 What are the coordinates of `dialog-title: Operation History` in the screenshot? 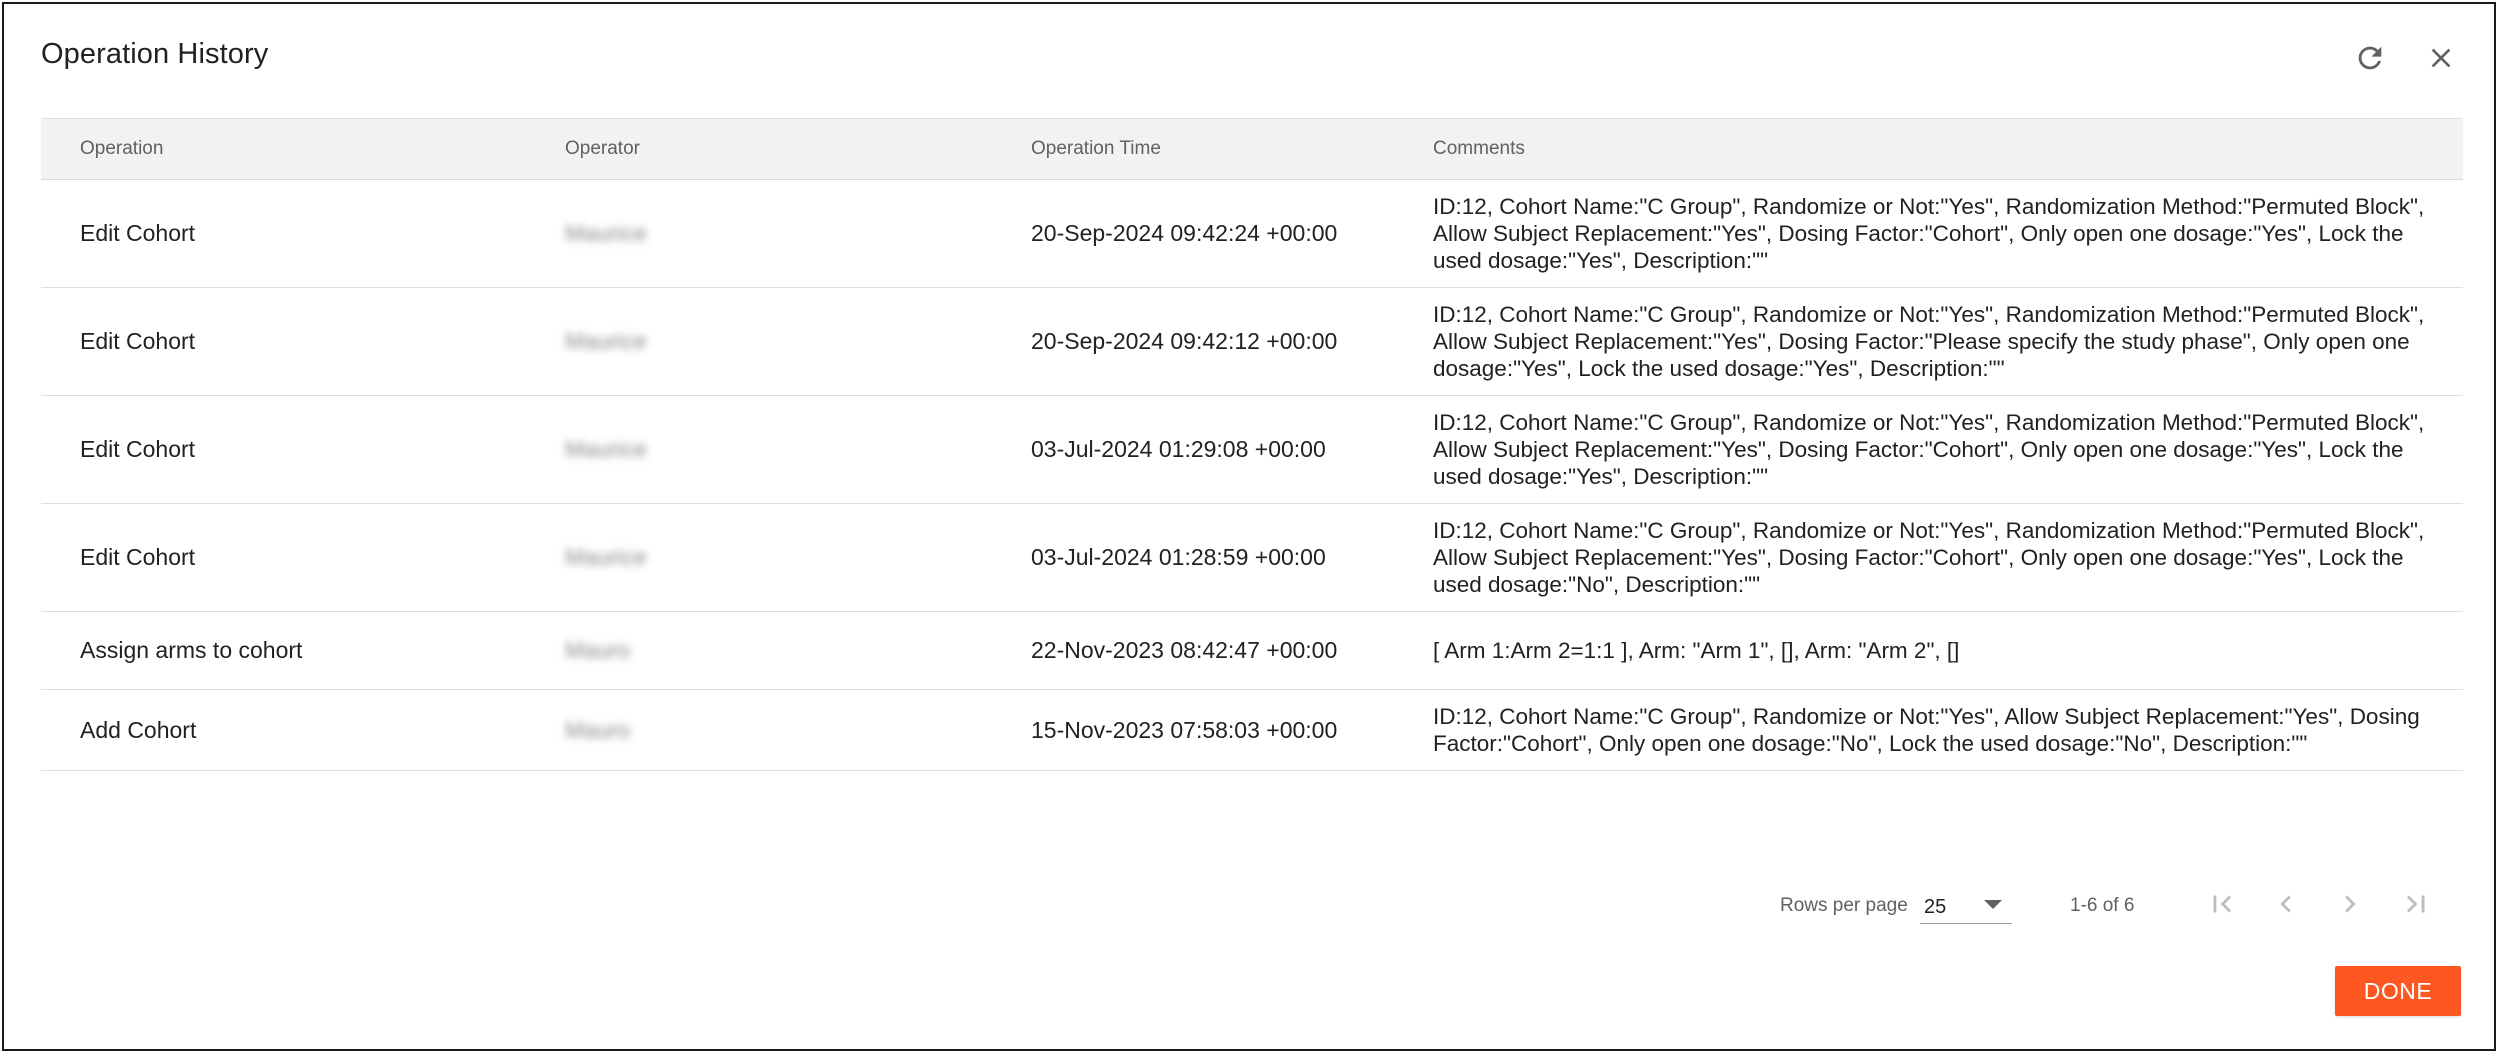 It's located at (155, 54).